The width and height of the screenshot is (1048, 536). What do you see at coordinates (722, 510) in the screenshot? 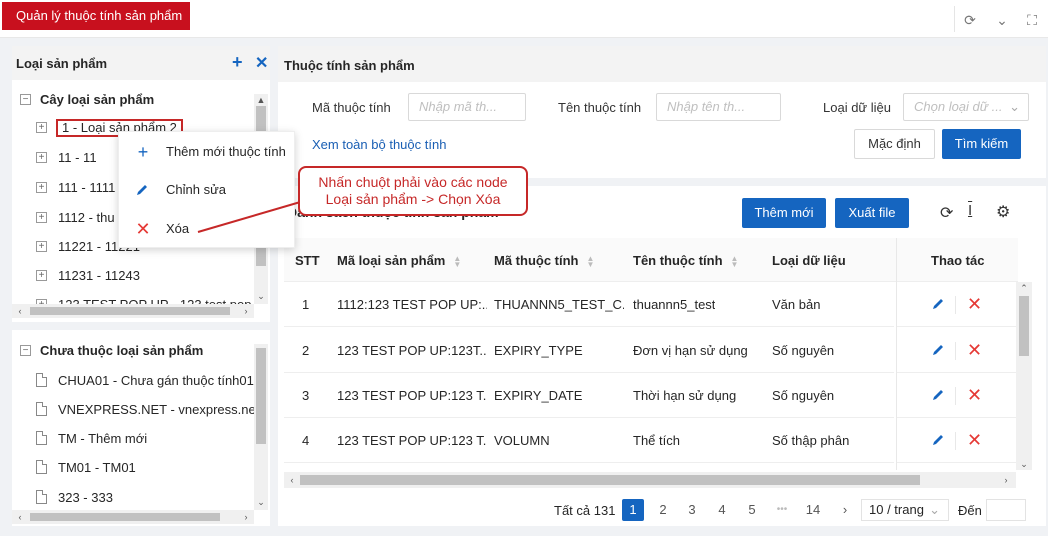
I see `page-button: 4` at bounding box center [722, 510].